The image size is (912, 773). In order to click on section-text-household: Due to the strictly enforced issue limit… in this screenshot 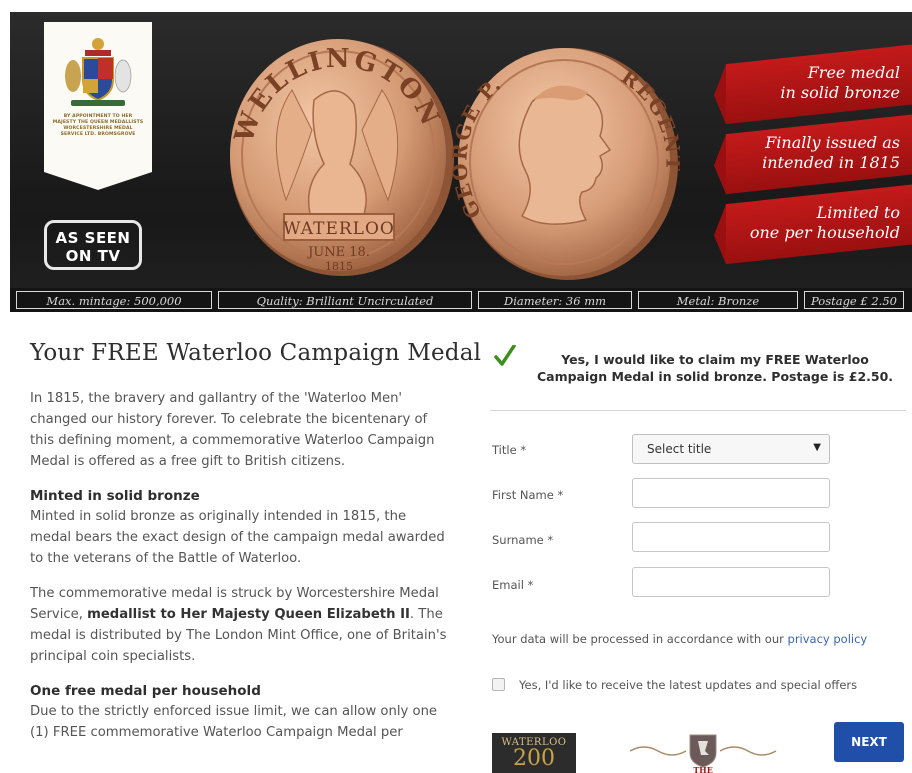, I will do `click(234, 722)`.